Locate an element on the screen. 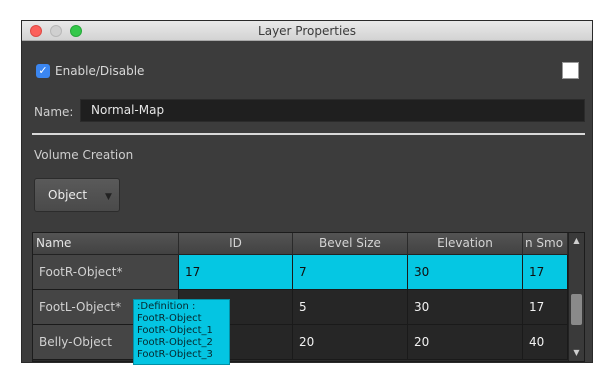 This screenshot has height=381, width=596. chevron-down-icon: ▼ is located at coordinates (108, 197).